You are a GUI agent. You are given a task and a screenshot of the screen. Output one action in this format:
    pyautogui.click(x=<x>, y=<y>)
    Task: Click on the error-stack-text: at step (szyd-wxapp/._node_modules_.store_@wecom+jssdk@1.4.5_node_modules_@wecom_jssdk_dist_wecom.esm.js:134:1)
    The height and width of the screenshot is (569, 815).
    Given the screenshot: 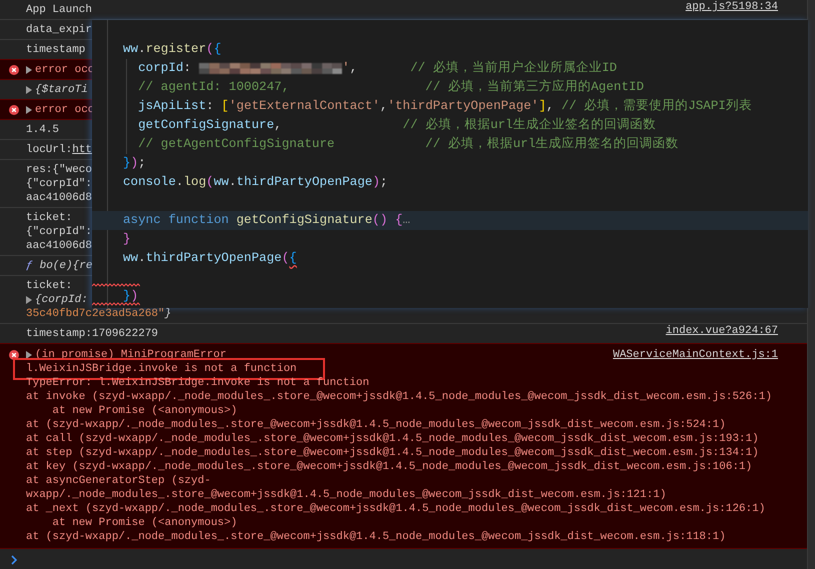 What is the action you would take?
    pyautogui.click(x=392, y=453)
    